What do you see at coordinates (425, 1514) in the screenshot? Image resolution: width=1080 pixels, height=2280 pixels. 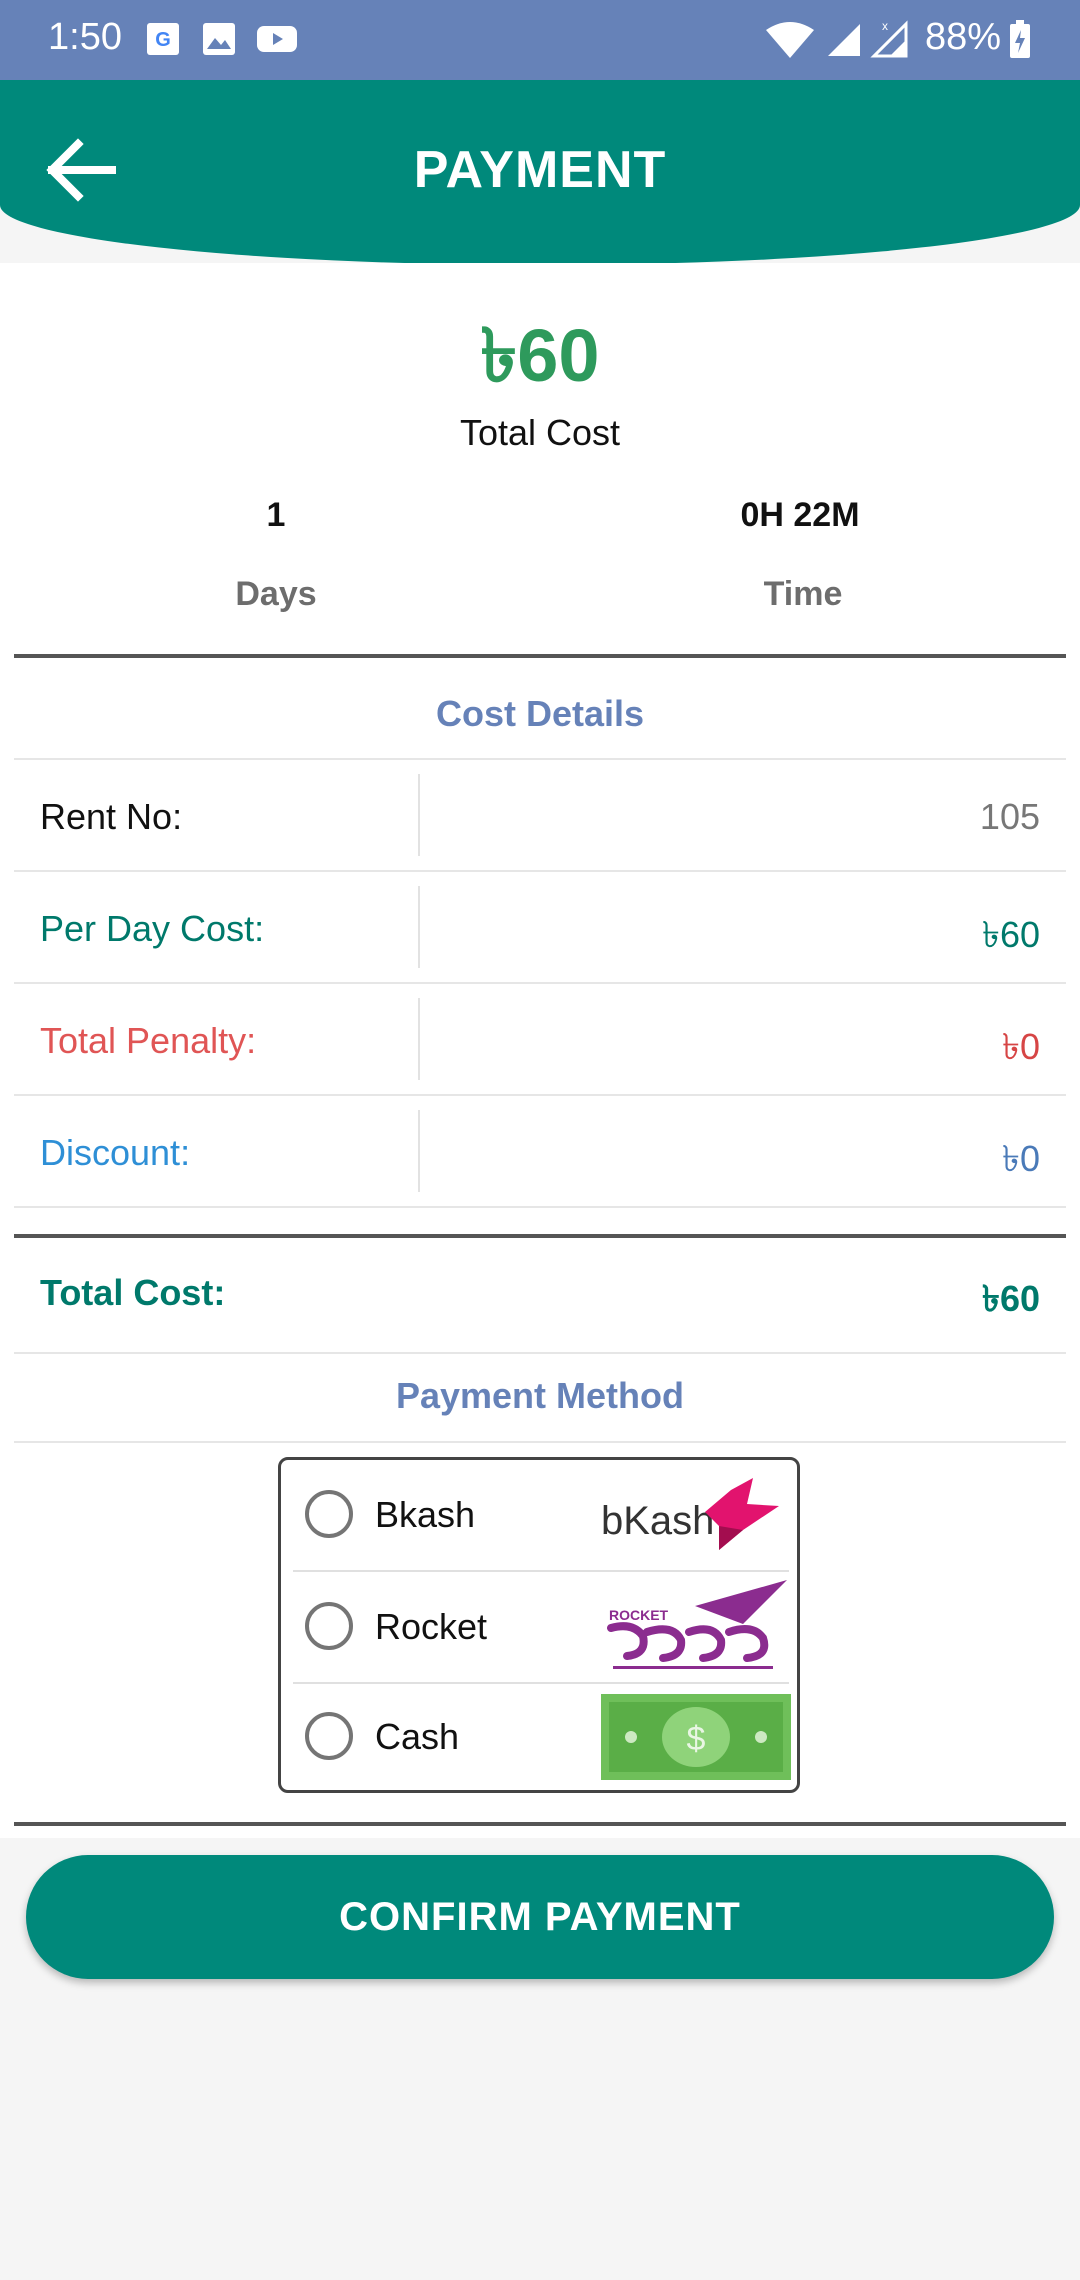 I see `option-label: Bkash` at bounding box center [425, 1514].